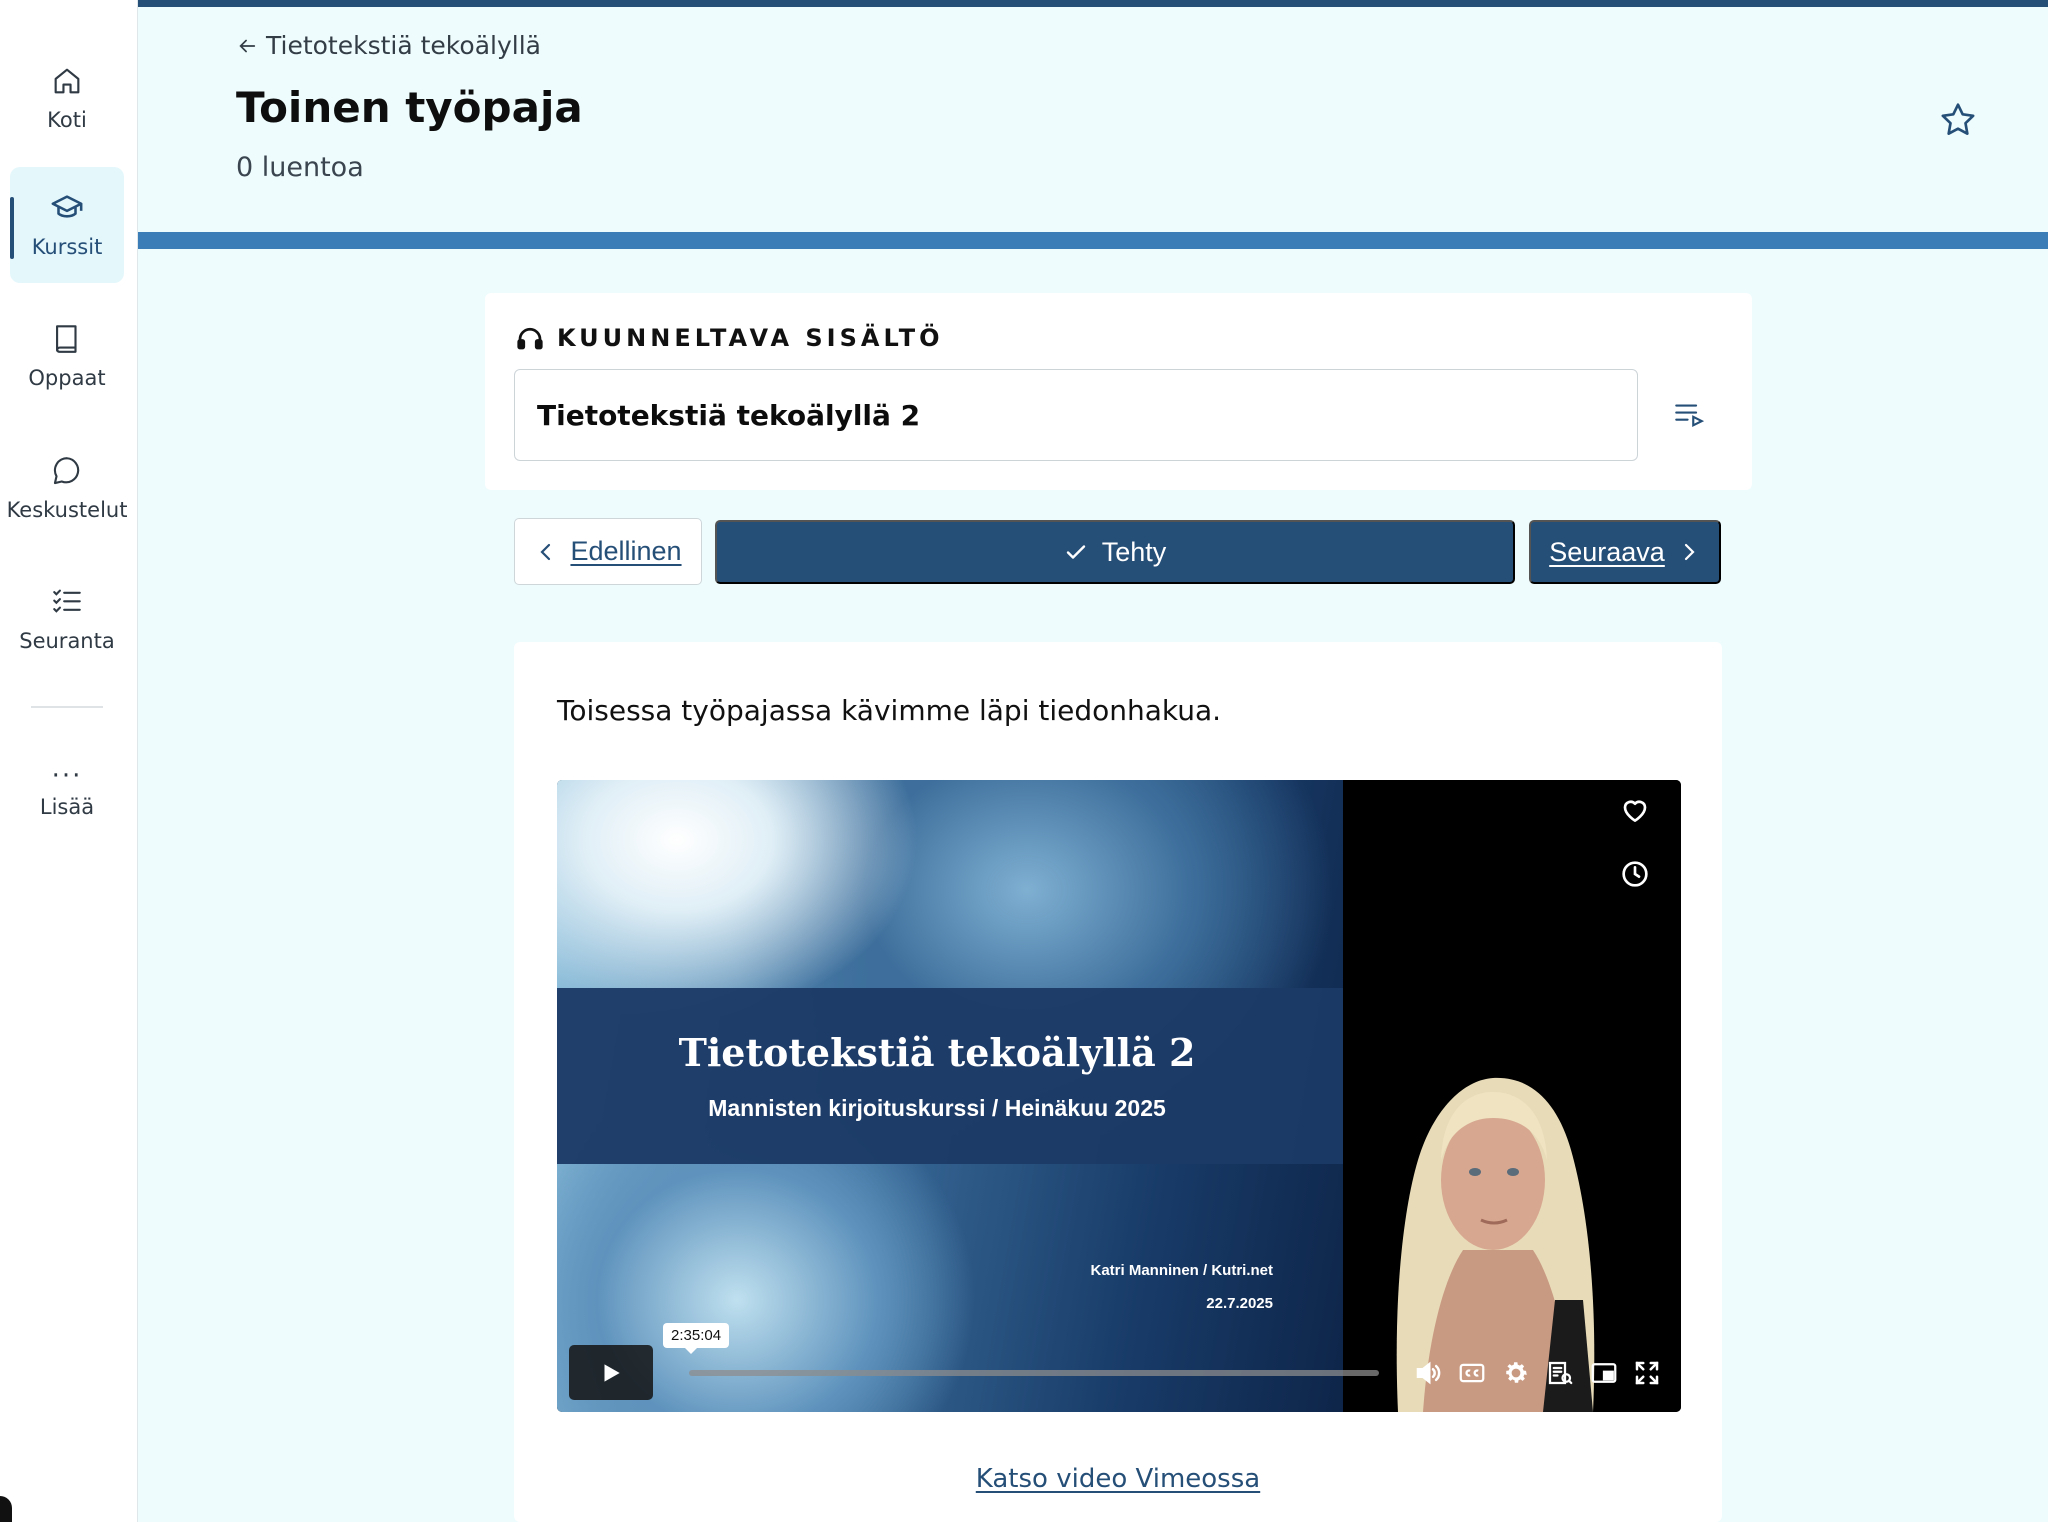 This screenshot has height=1522, width=2048. I want to click on sidebar-item-label: Kurssit, so click(67, 247).